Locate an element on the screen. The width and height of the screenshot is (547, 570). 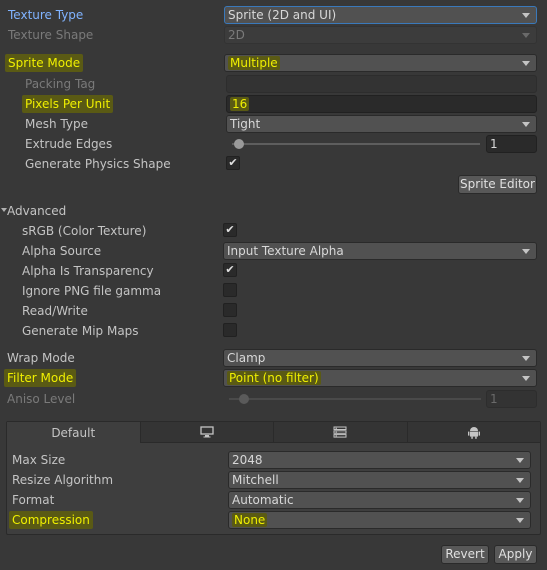
mesh-type-dropdown: Tight is located at coordinates (381, 124).